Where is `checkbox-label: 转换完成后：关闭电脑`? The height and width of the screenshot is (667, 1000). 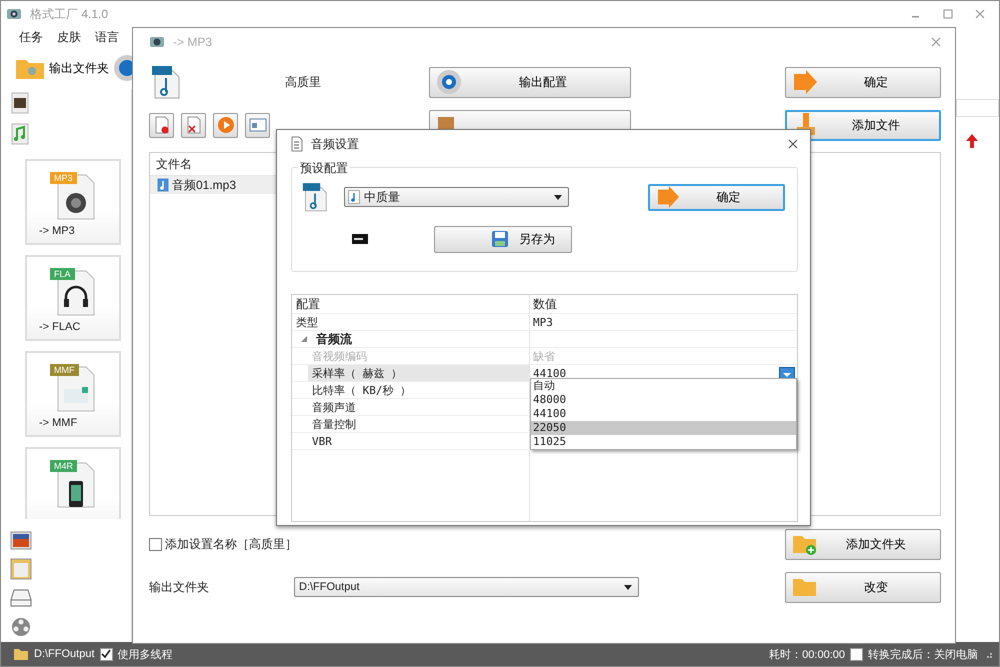
checkbox-label: 转换完成后：关闭电脑 is located at coordinates (923, 655).